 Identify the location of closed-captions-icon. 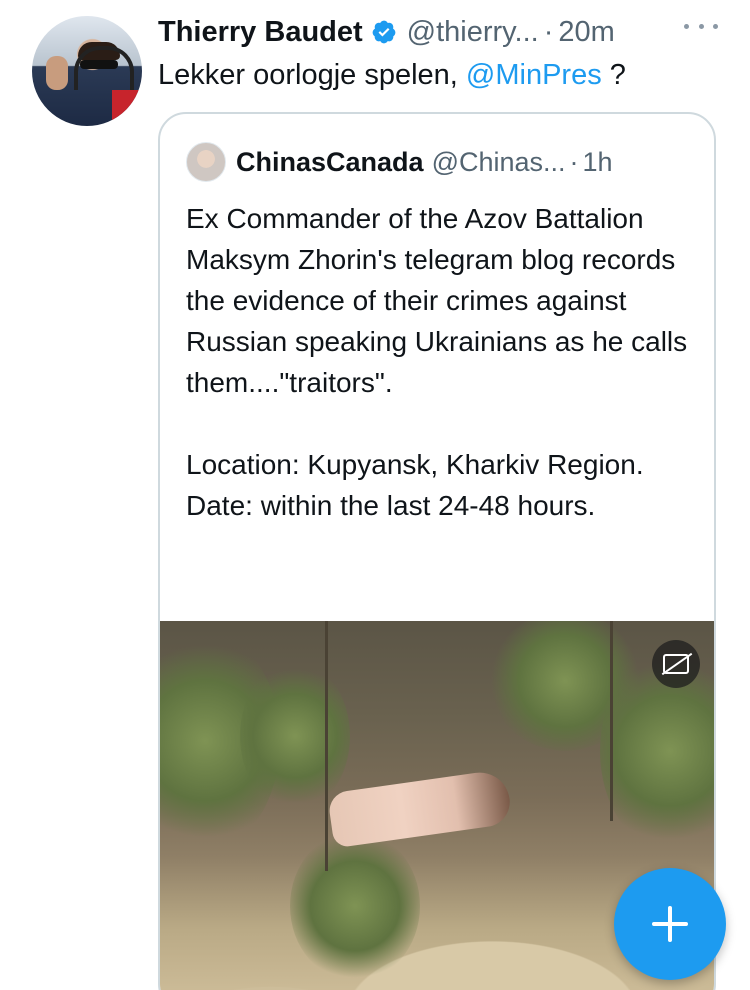
(676, 664).